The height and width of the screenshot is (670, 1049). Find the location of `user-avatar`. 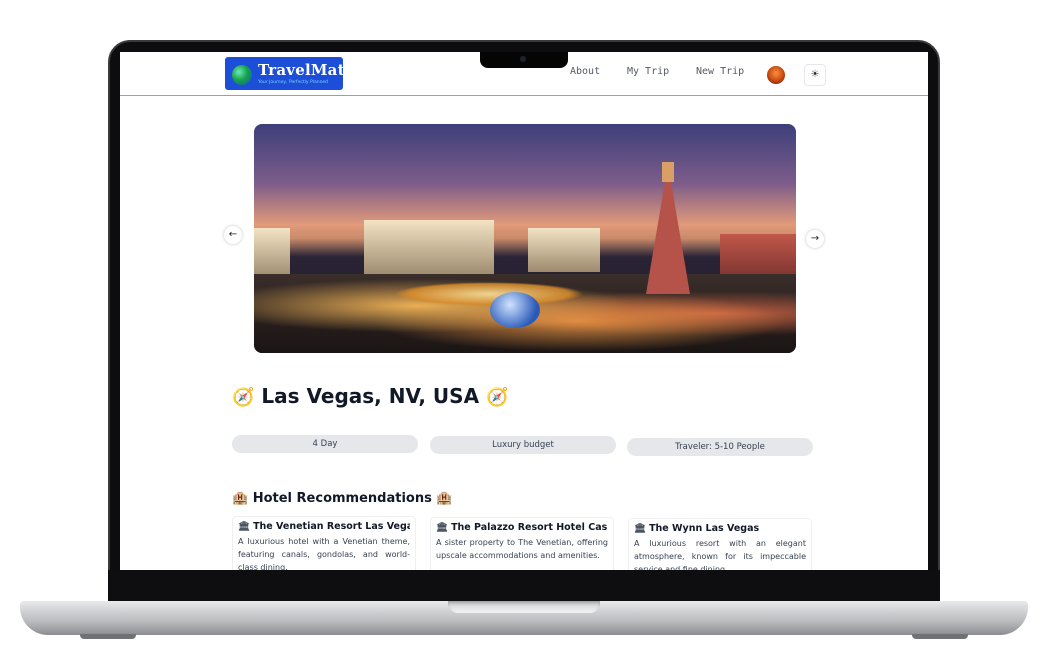

user-avatar is located at coordinates (776, 75).